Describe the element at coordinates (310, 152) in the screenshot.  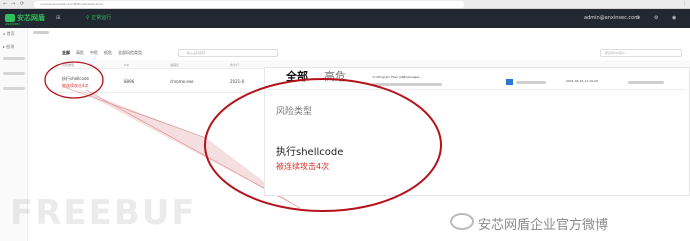
I see `zoom-risk-value: 执行shellcode` at that location.